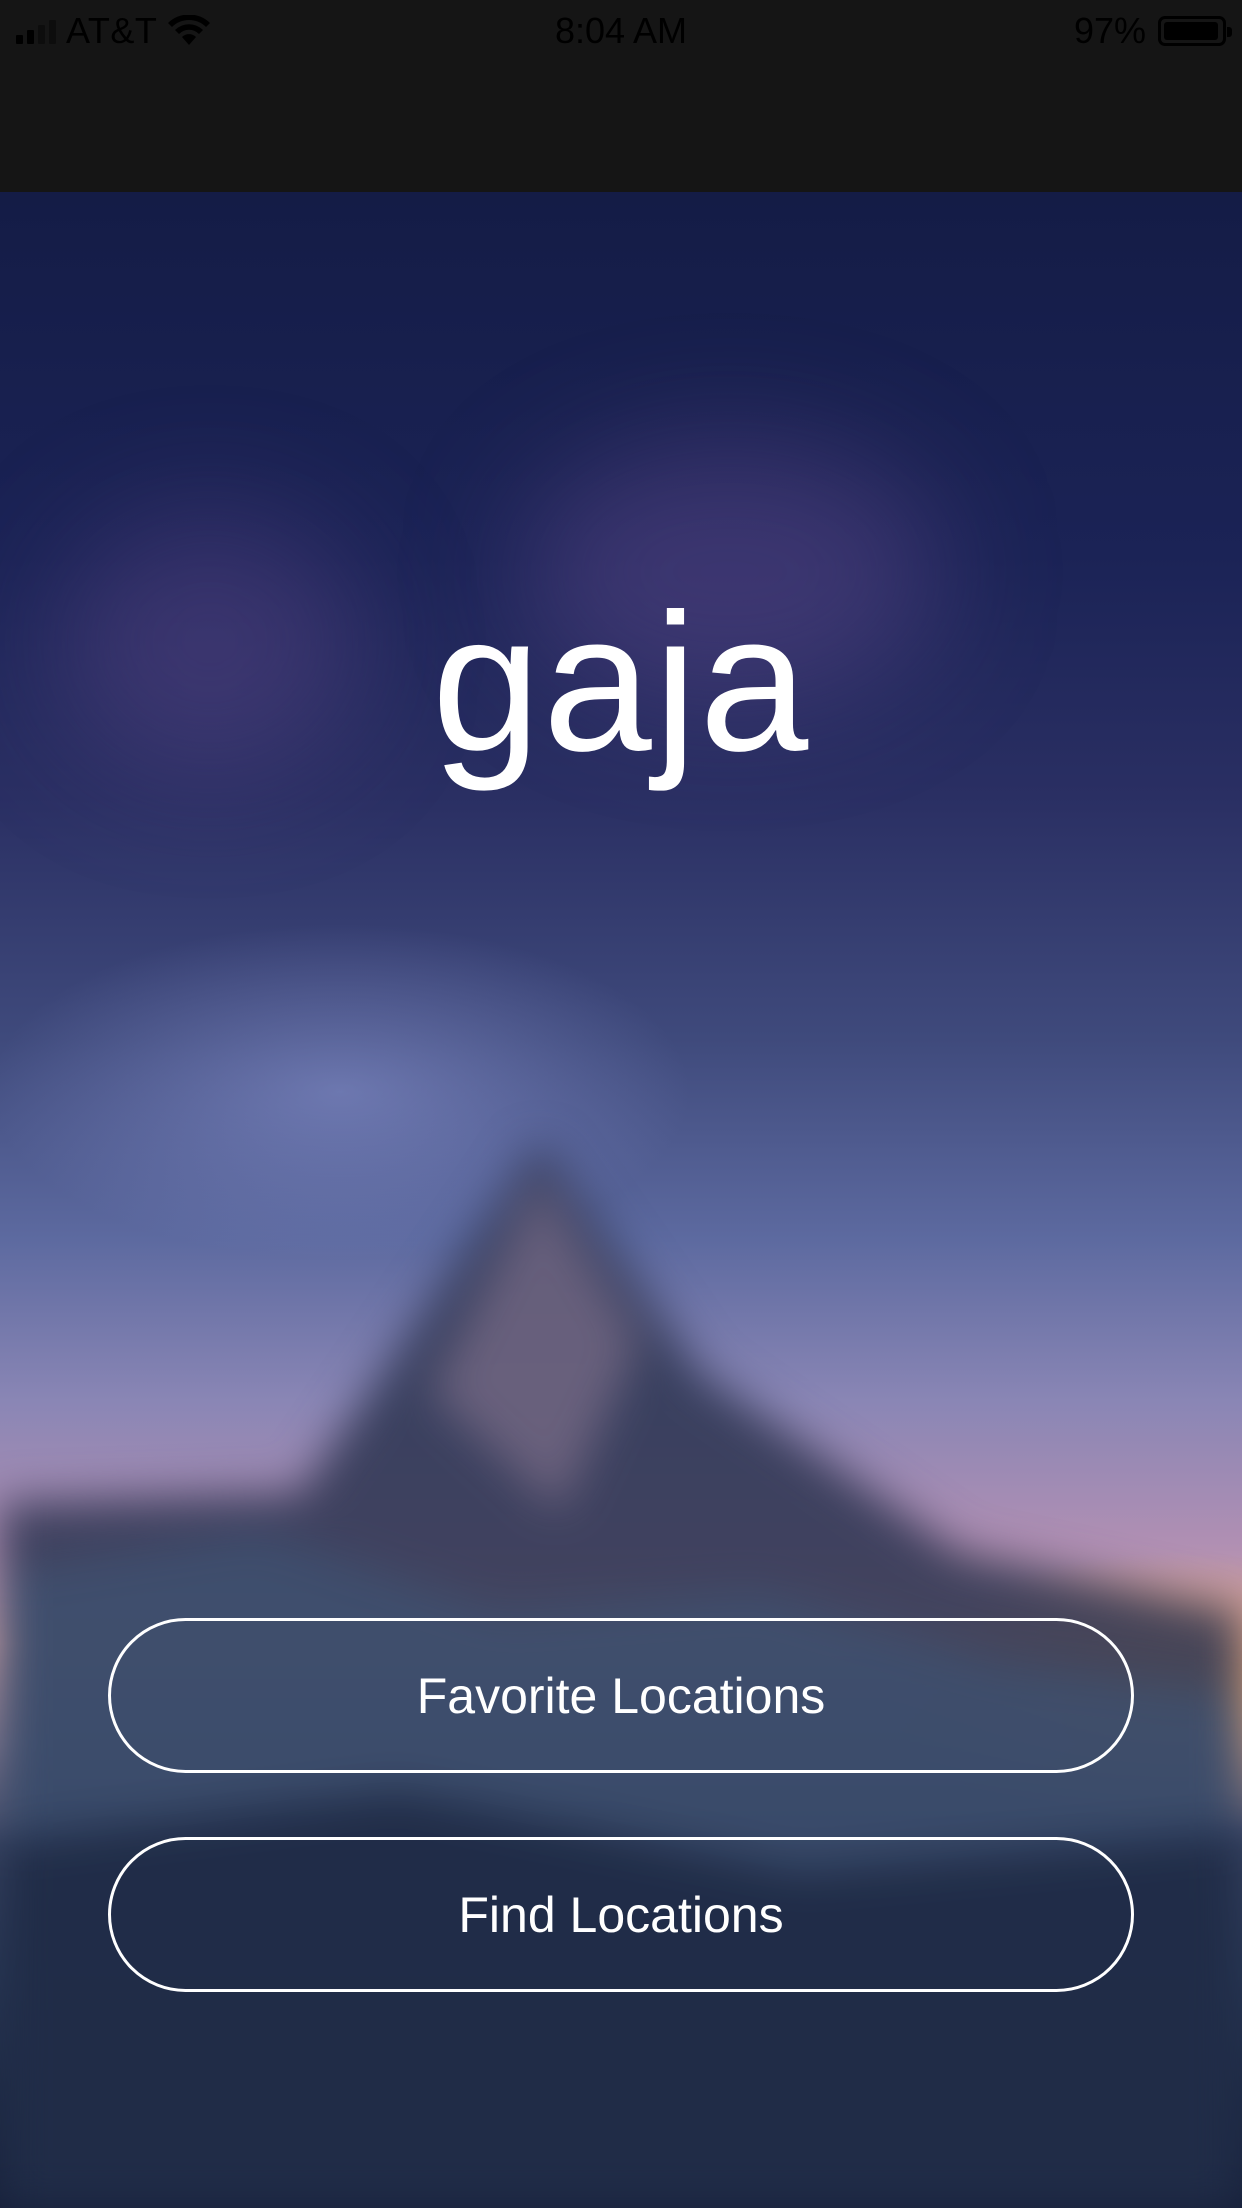 The image size is (1242, 2208). What do you see at coordinates (1152, 31) in the screenshot?
I see `status-right: 97%` at bounding box center [1152, 31].